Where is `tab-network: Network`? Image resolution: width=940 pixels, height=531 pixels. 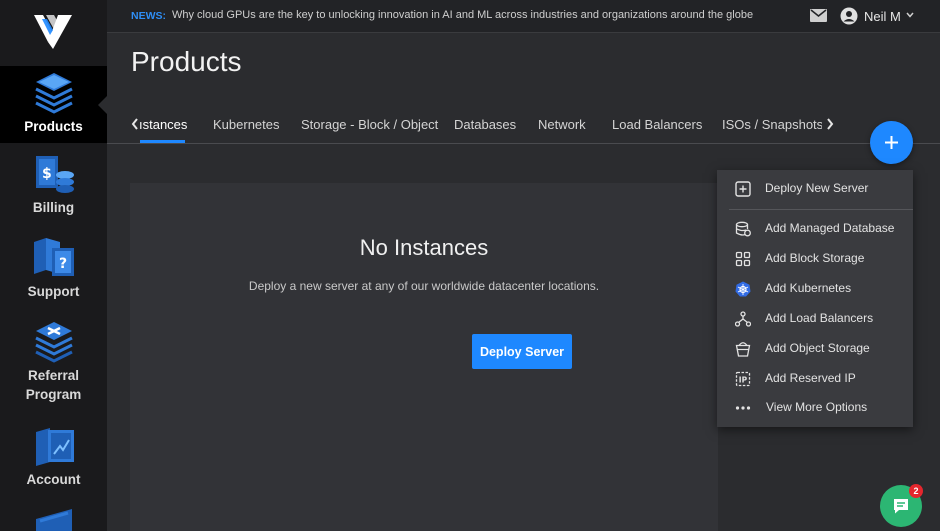 tab-network: Network is located at coordinates (562, 124).